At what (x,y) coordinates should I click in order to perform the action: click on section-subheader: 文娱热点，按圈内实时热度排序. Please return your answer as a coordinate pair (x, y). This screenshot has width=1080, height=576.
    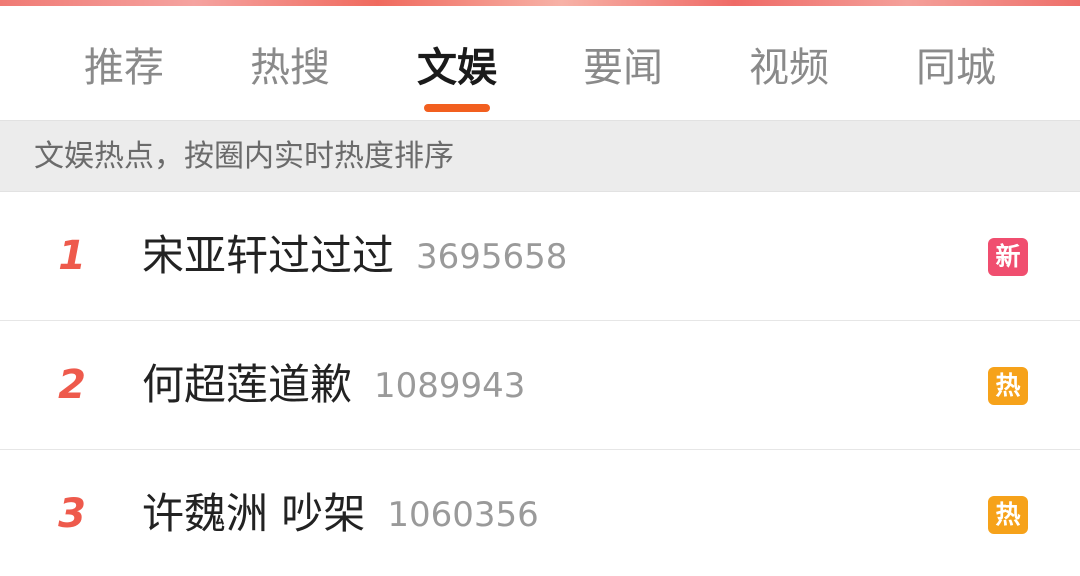
    Looking at the image, I should click on (540, 156).